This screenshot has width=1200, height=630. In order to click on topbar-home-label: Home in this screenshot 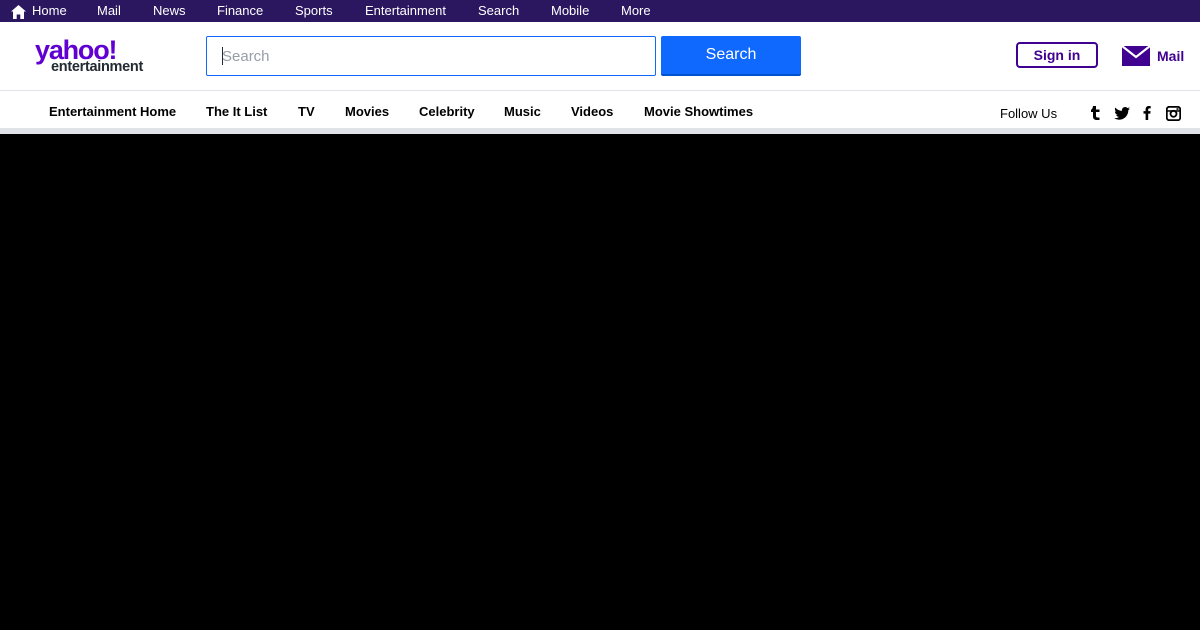, I will do `click(49, 10)`.